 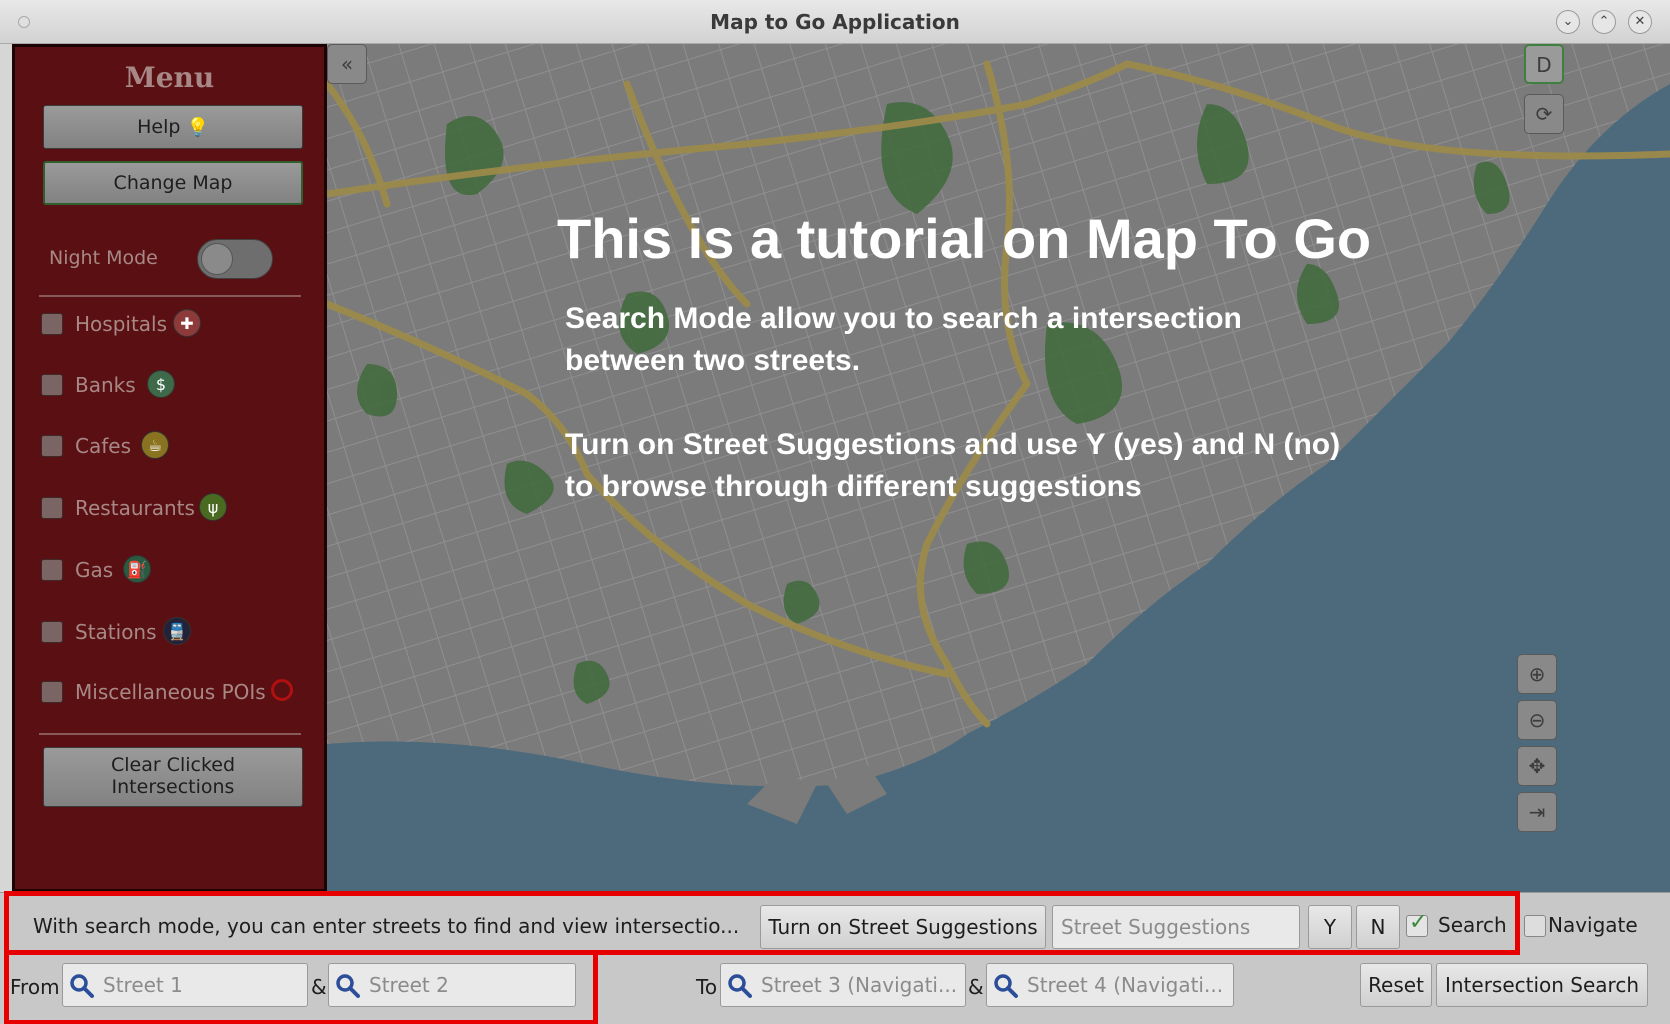 What do you see at coordinates (1535, 926) in the screenshot?
I see `navigate-mode-checkbox` at bounding box center [1535, 926].